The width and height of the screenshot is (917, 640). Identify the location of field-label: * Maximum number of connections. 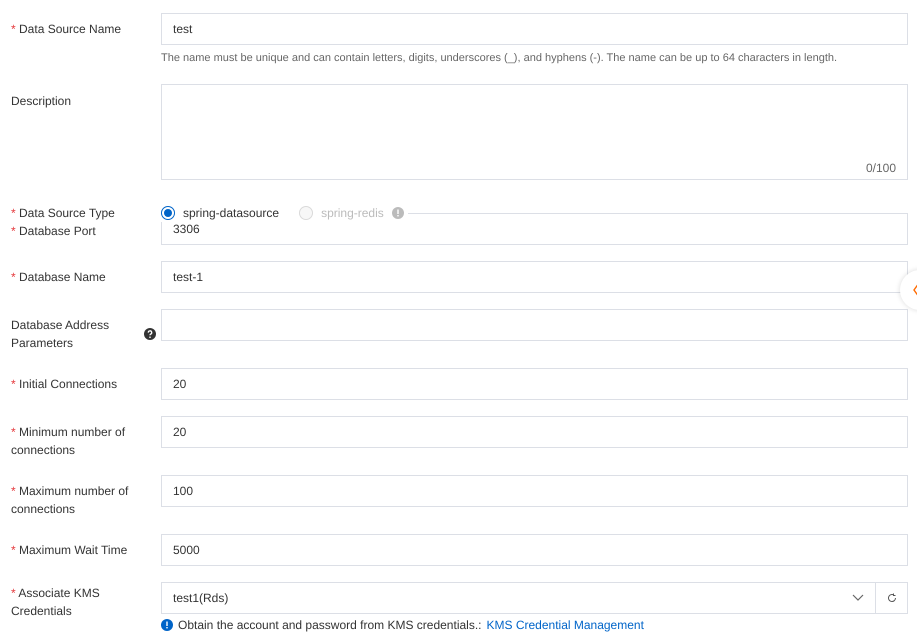
(69, 500).